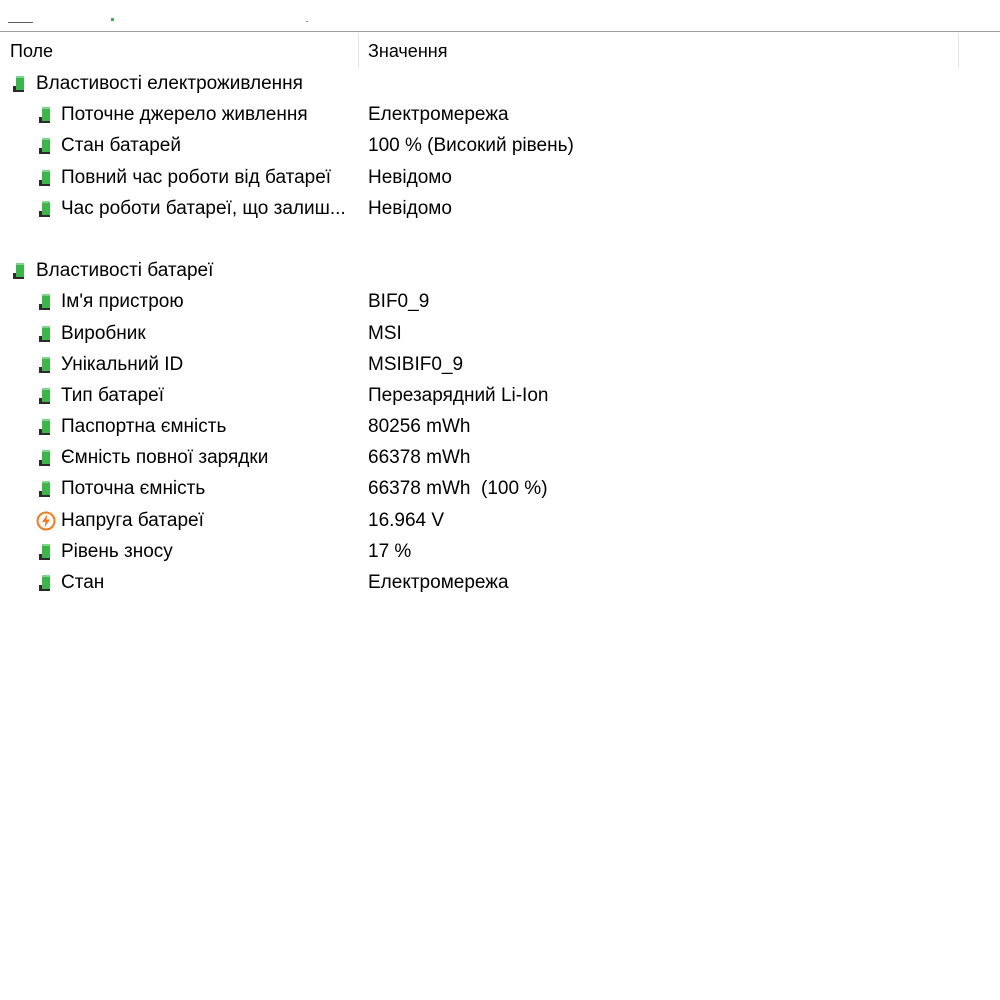  What do you see at coordinates (113, 395) in the screenshot?
I see `field-label: Тип батареї` at bounding box center [113, 395].